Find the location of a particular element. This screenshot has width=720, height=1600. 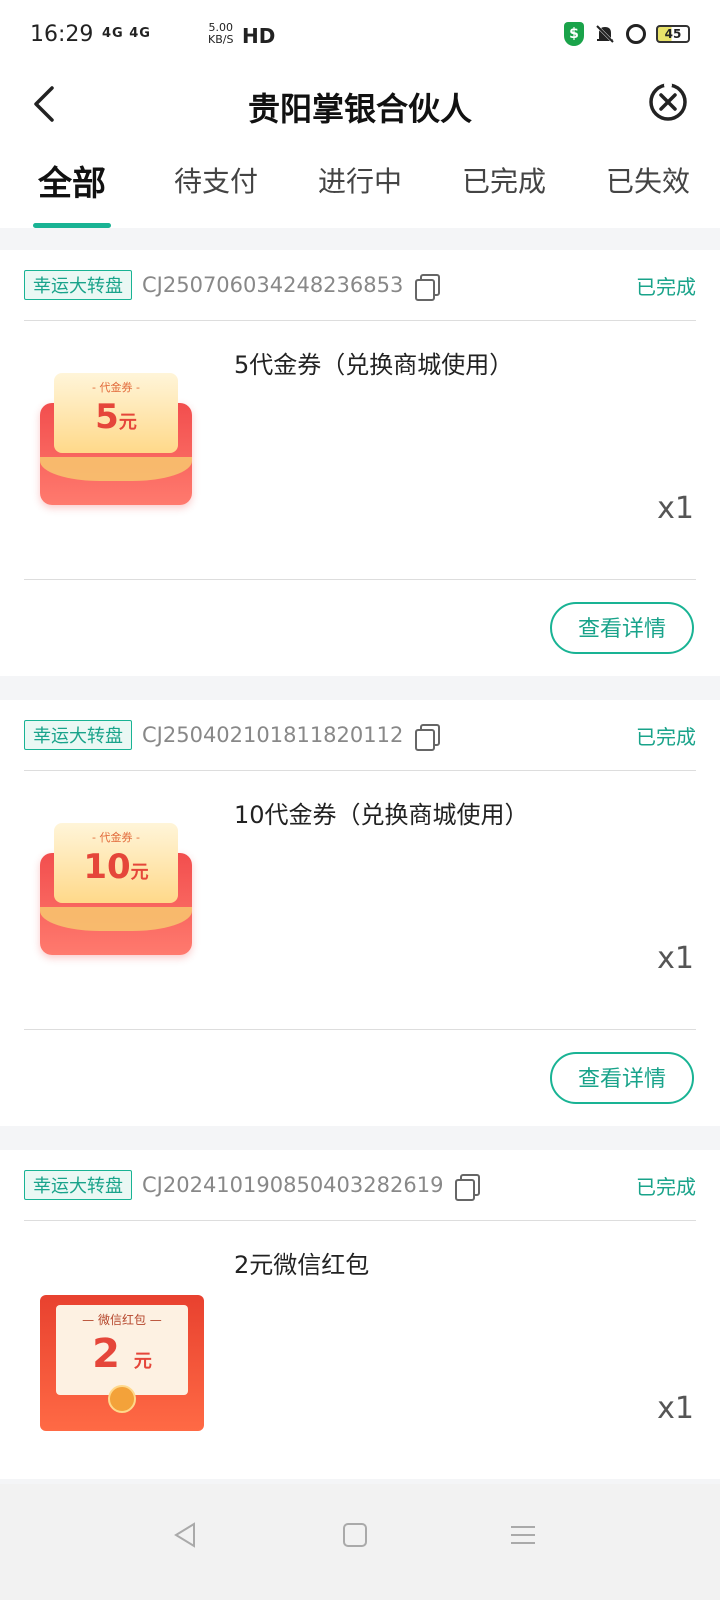

coupon-value: 10元 is located at coordinates (116, 867).